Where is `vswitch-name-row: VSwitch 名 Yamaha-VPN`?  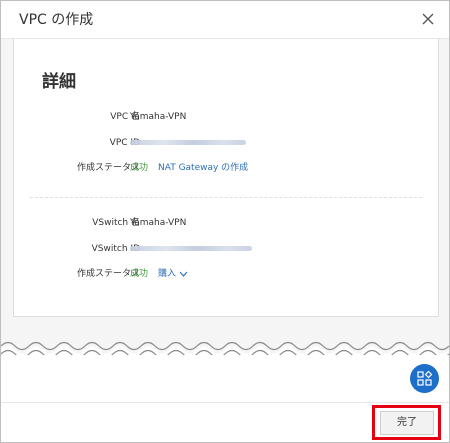 vswitch-name-row: VSwitch 名 Yamaha-VPN is located at coordinates (226, 223).